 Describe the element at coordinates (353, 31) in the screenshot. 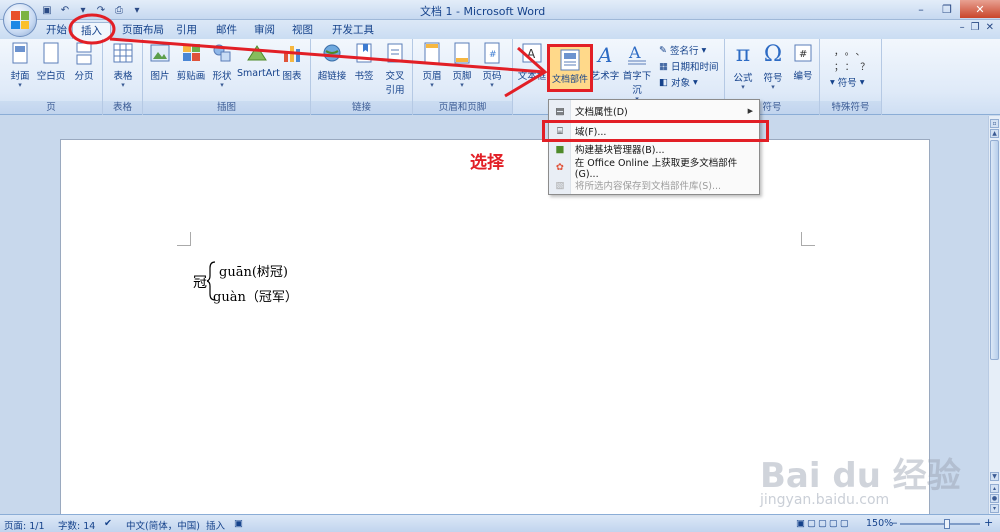

I see `tab-developer: 开发工具` at that location.